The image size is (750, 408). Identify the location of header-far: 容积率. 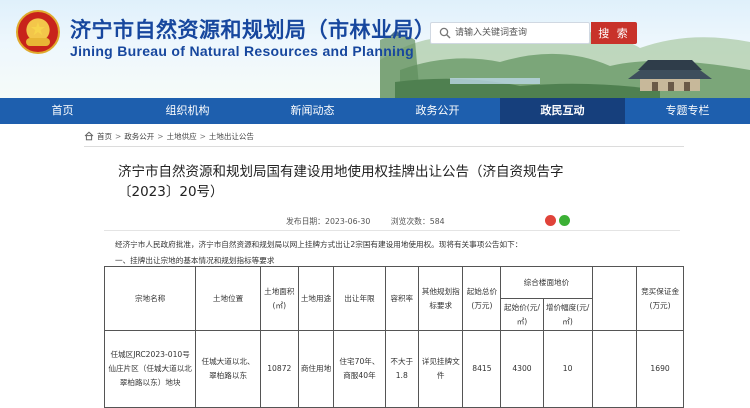
(401, 298).